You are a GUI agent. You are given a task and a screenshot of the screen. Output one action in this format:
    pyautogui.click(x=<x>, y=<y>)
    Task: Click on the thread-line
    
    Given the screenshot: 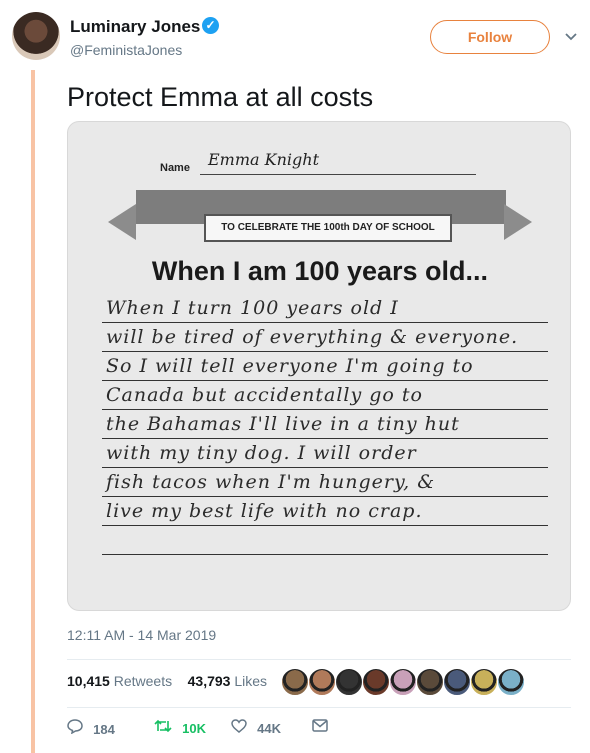 What is the action you would take?
    pyautogui.click(x=33, y=411)
    